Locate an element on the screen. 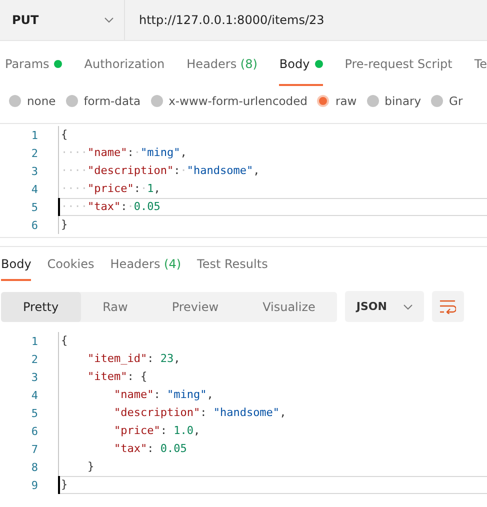  response-tab: Cookies is located at coordinates (70, 264).